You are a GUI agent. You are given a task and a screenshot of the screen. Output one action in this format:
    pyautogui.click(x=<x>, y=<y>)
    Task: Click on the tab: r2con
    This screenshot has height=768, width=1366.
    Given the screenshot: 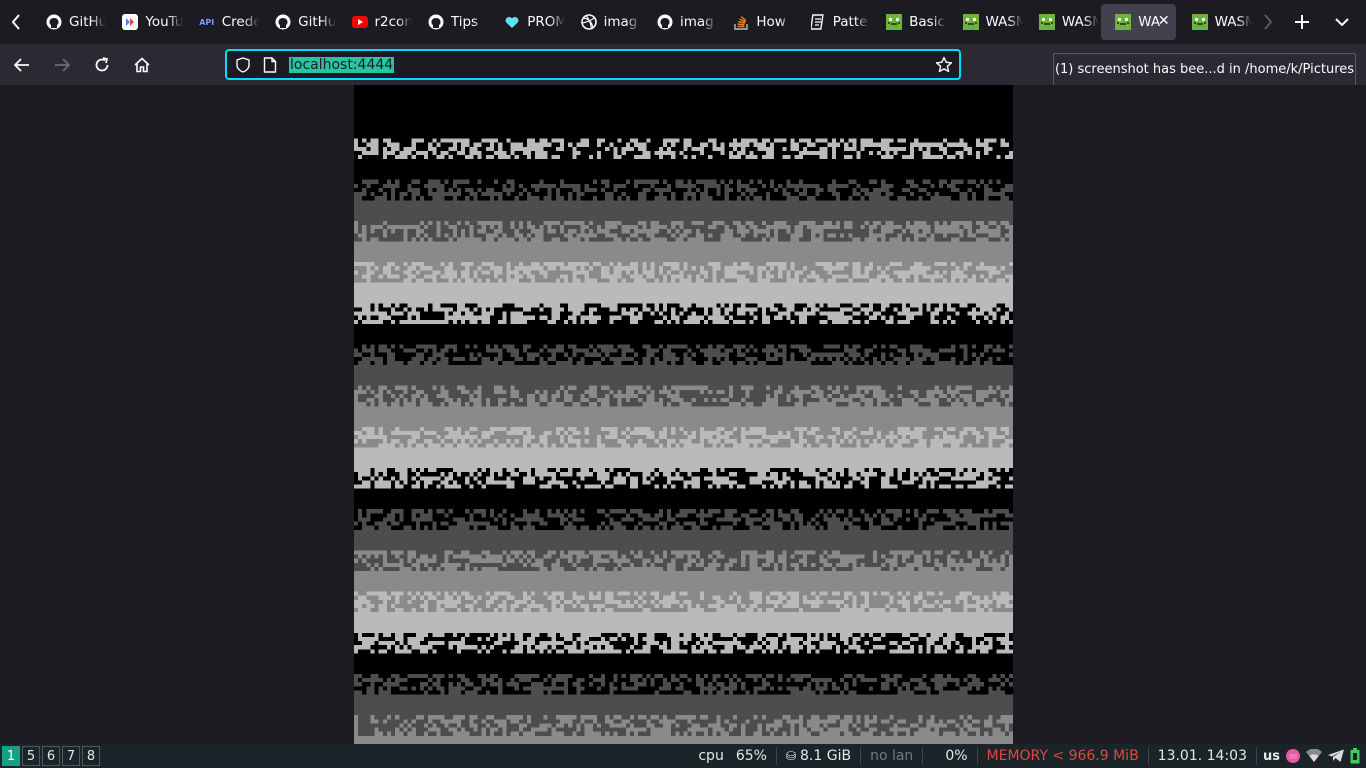 What is the action you would take?
    pyautogui.click(x=375, y=22)
    